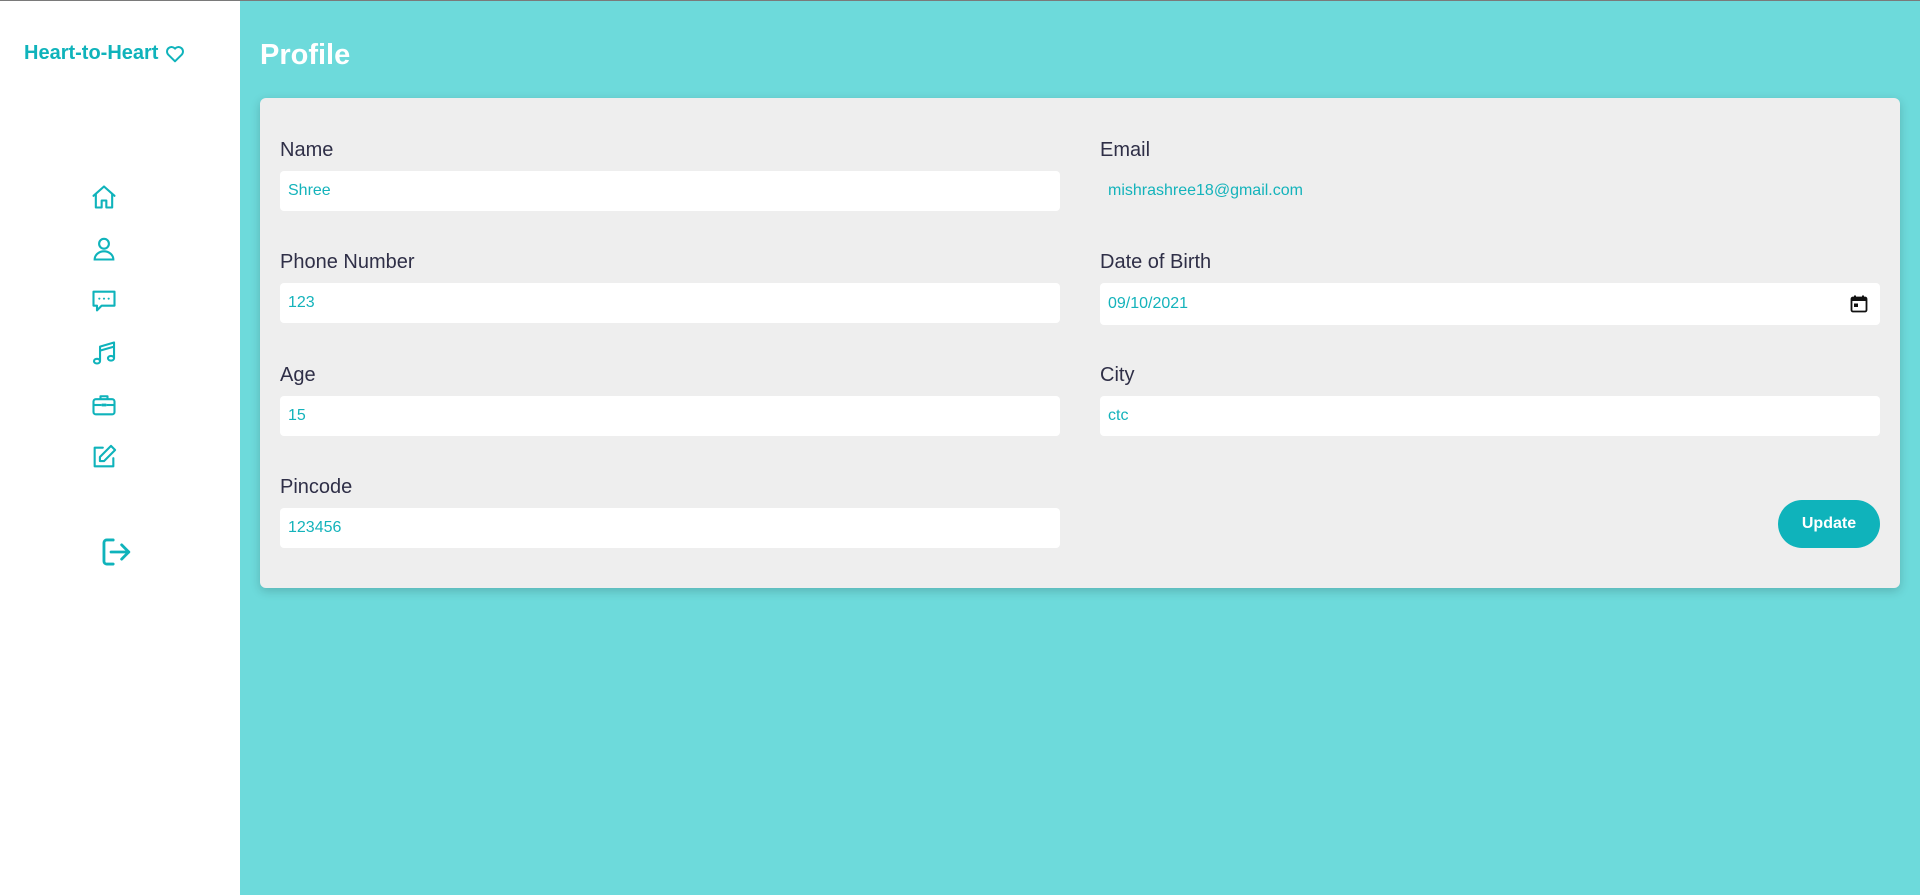  What do you see at coordinates (316, 487) in the screenshot?
I see `pincode-label: Pincode` at bounding box center [316, 487].